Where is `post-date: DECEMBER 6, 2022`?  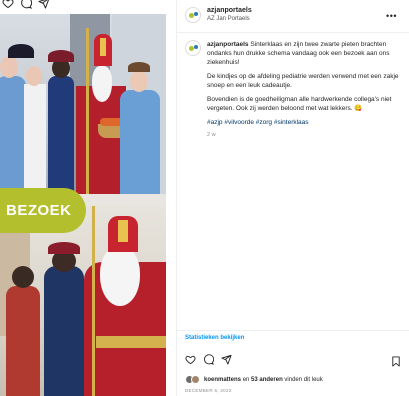 post-date: DECEMBER 6, 2022 is located at coordinates (208, 390).